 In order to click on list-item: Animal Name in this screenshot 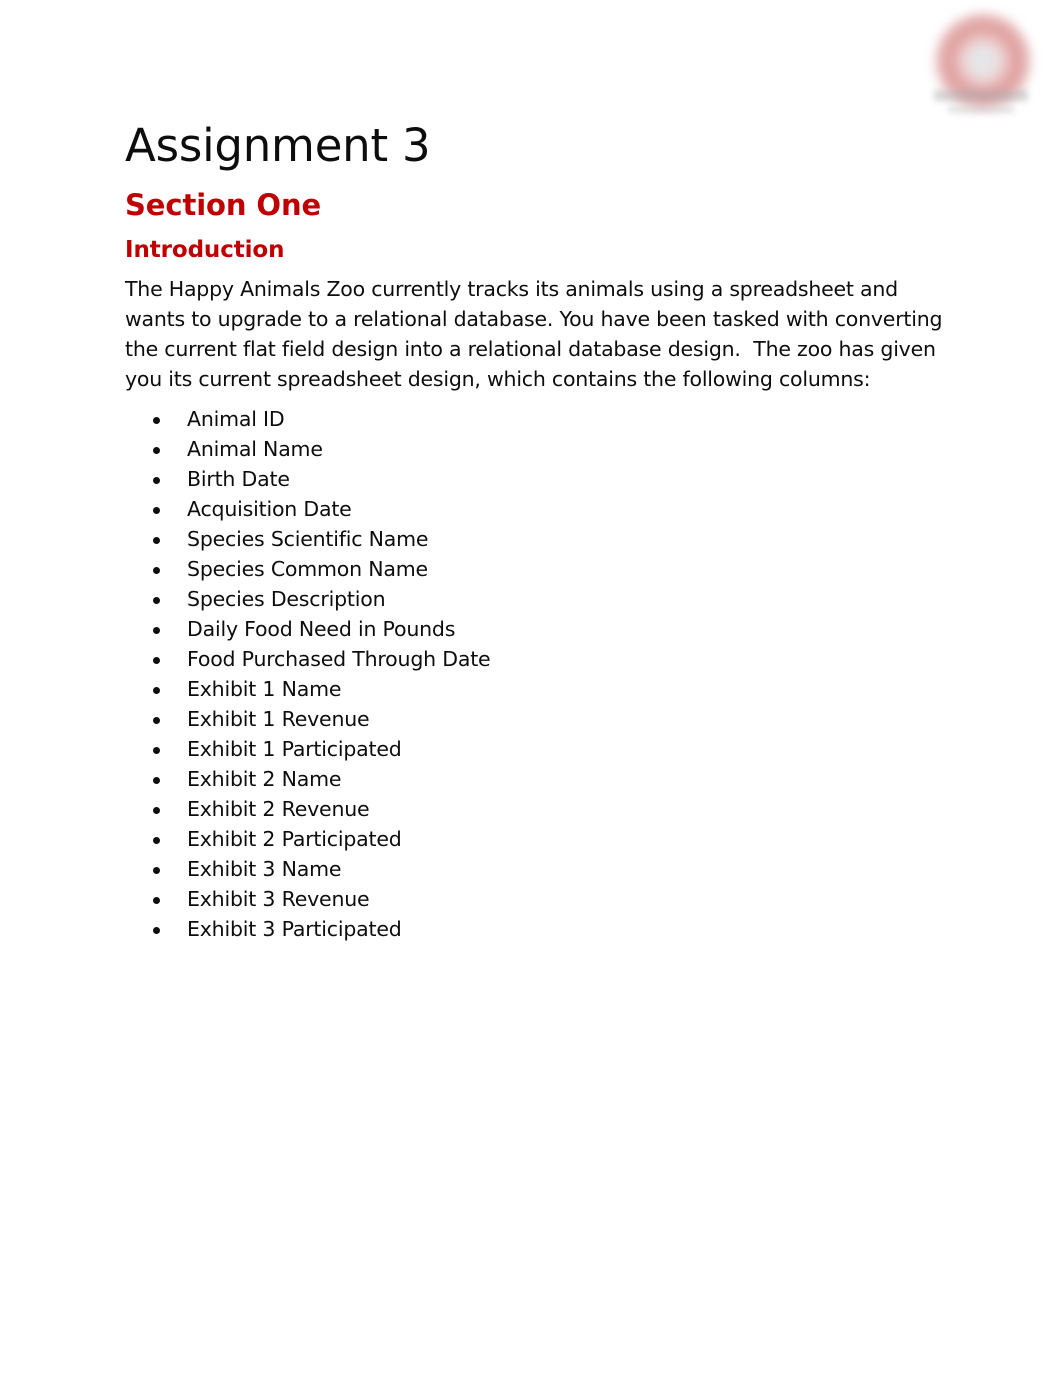, I will do `click(475, 449)`.